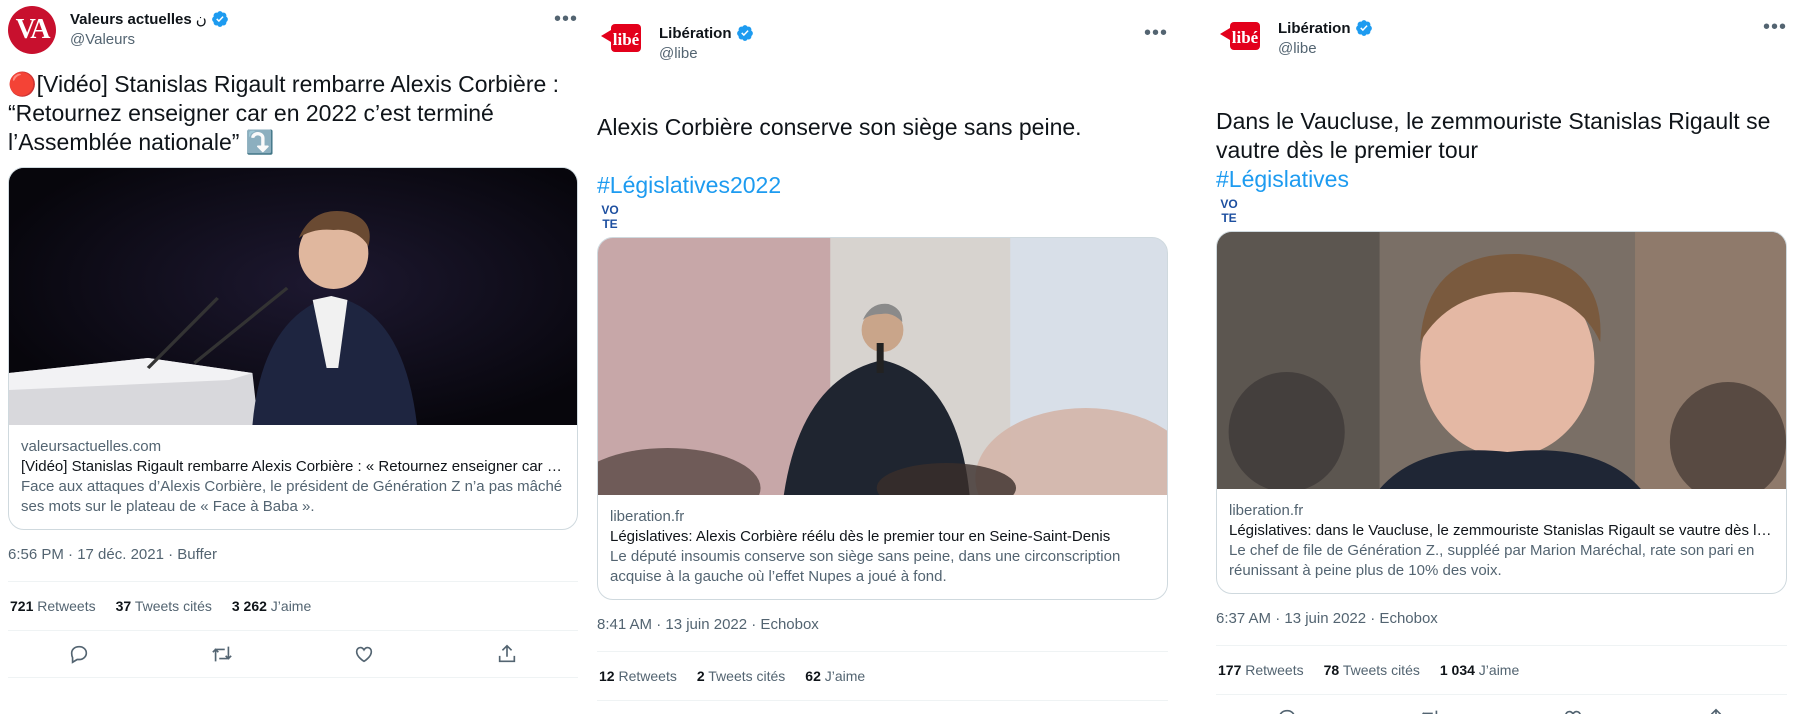 The height and width of the screenshot is (714, 1804). What do you see at coordinates (1314, 28) in the screenshot?
I see `author-name-text: Libération` at bounding box center [1314, 28].